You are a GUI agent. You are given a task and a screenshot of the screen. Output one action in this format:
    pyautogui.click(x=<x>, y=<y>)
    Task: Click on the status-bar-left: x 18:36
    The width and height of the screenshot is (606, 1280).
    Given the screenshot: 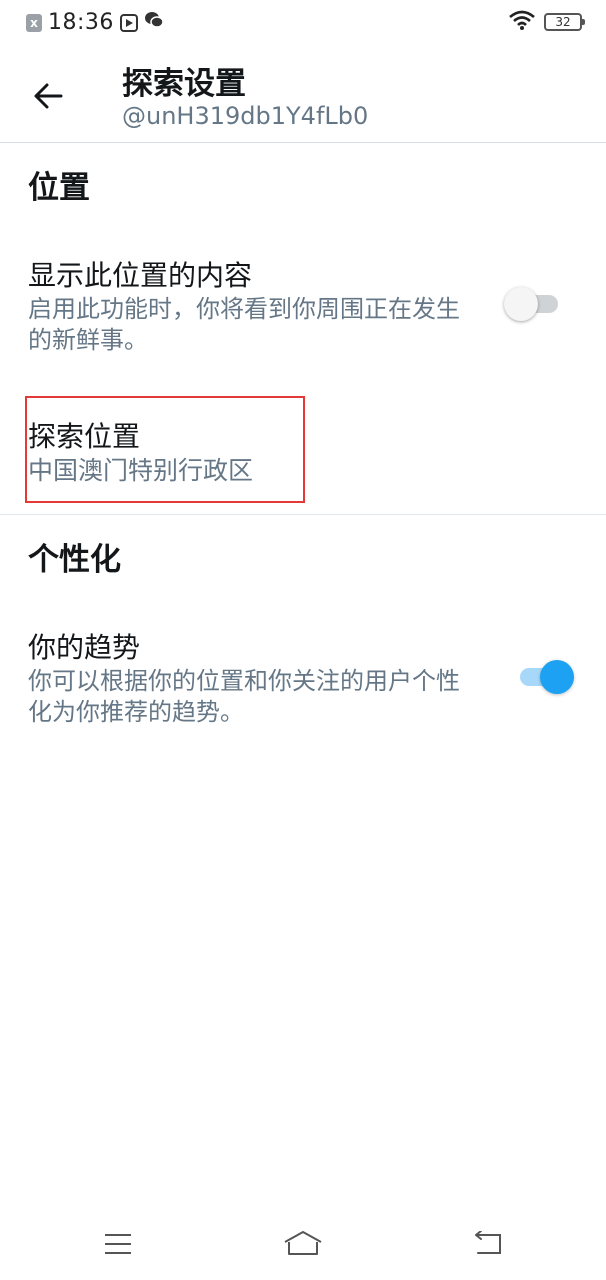 What is the action you would take?
    pyautogui.click(x=95, y=22)
    